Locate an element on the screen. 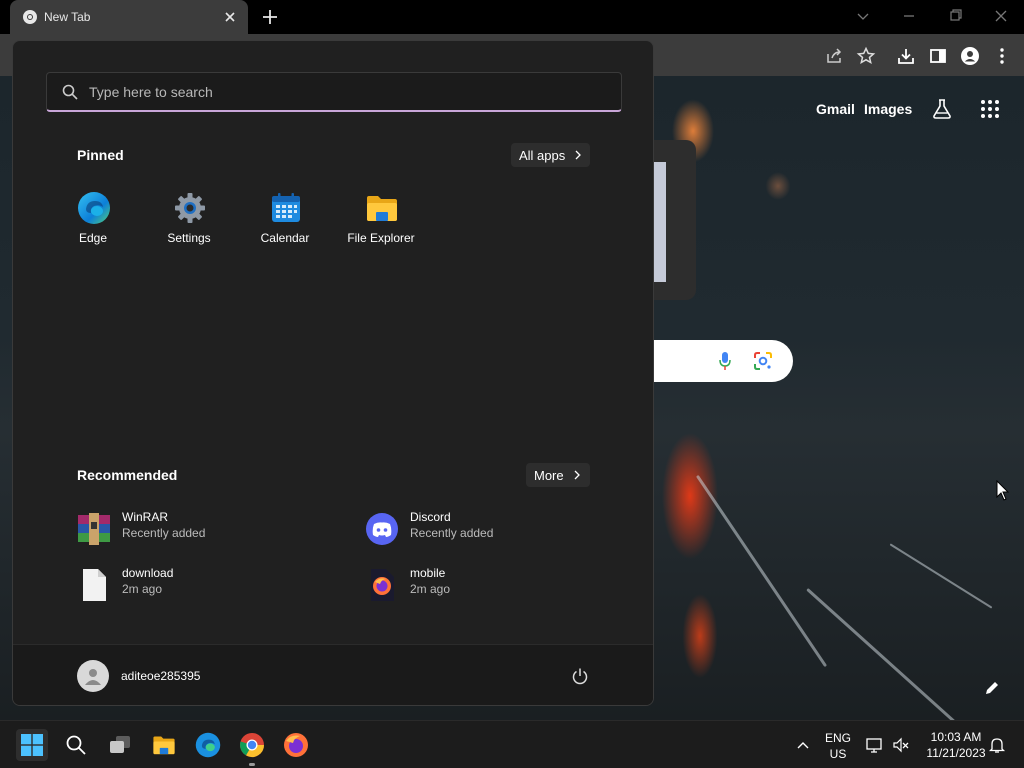 The image size is (1024, 768). download-icon is located at coordinates (906, 56).